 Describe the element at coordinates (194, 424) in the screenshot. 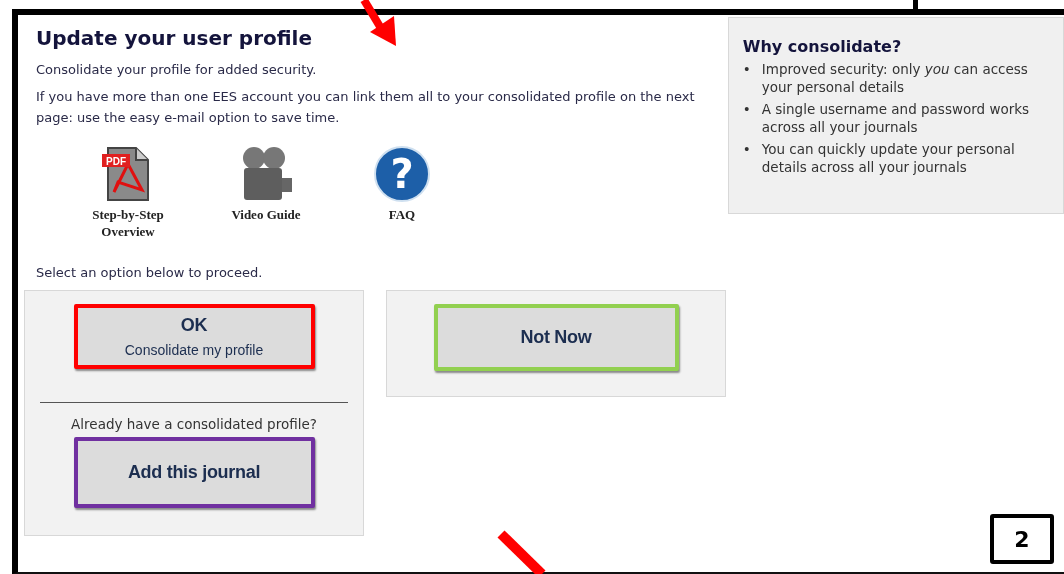

I see `question-text: Already have a consolidated profile?` at that location.